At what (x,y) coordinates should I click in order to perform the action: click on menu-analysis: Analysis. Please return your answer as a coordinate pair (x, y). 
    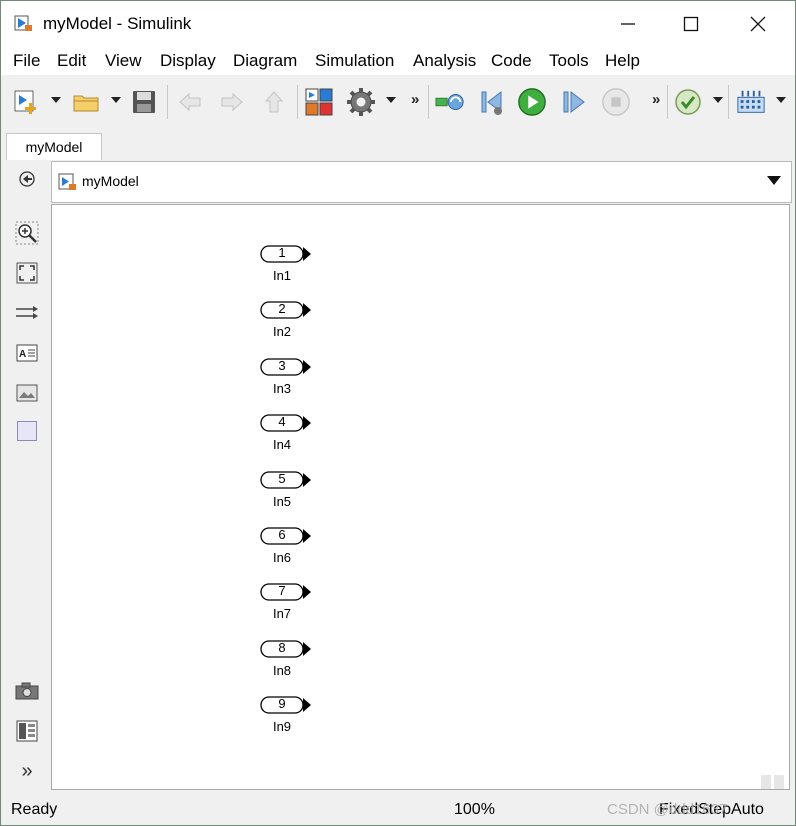
    Looking at the image, I should click on (444, 61).